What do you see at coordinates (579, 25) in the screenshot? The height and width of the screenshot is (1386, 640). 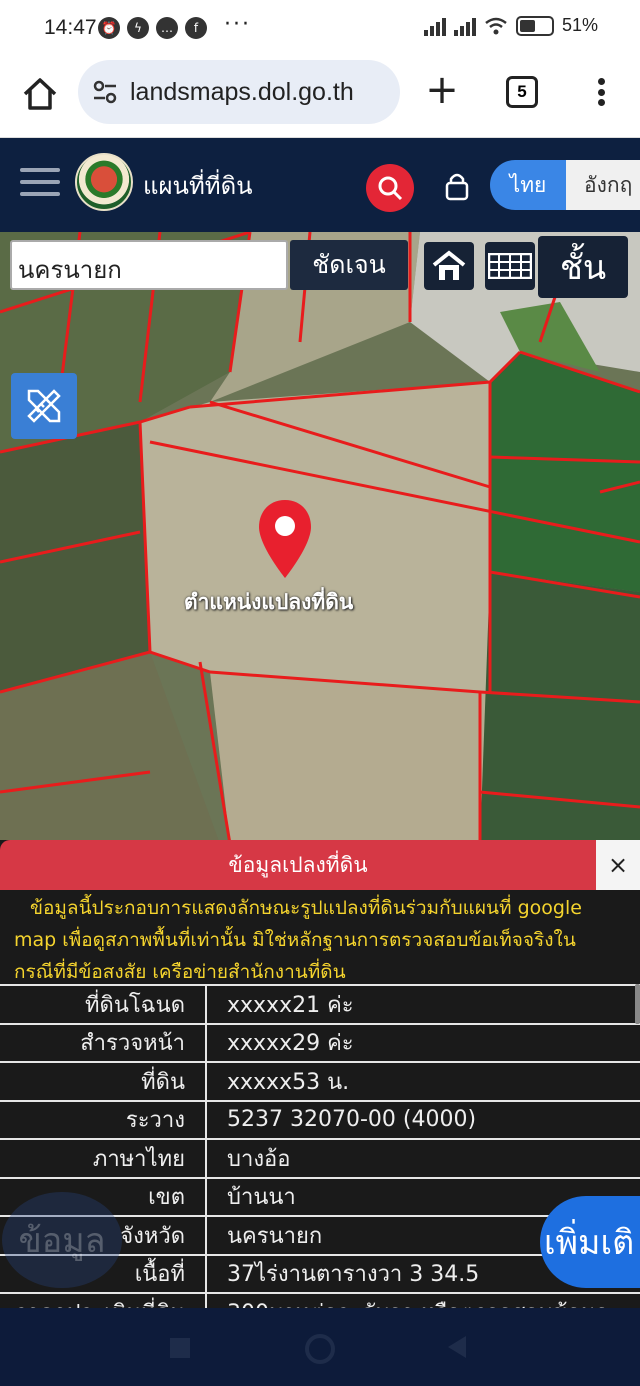 I see `battery-text: 51%` at bounding box center [579, 25].